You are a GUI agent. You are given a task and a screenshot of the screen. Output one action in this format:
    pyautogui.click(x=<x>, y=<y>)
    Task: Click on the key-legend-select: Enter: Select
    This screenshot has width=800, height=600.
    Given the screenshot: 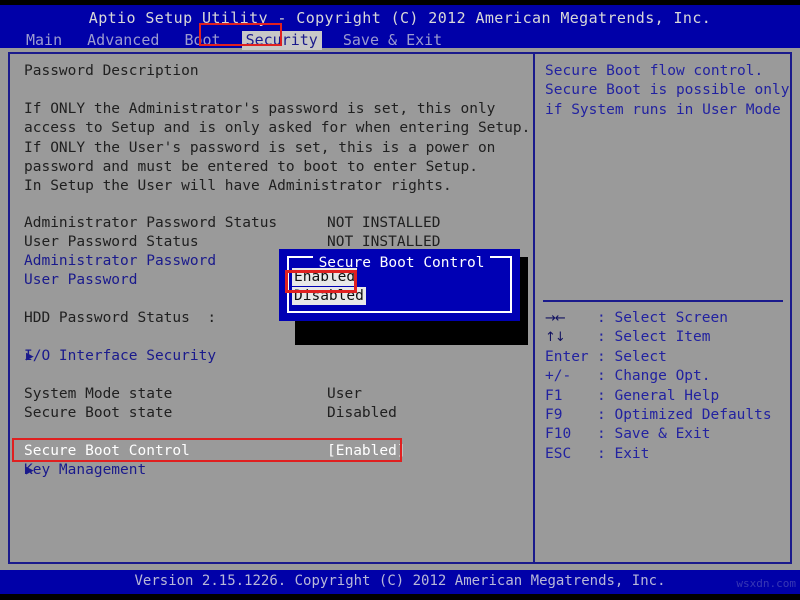 What is the action you would take?
    pyautogui.click(x=658, y=357)
    